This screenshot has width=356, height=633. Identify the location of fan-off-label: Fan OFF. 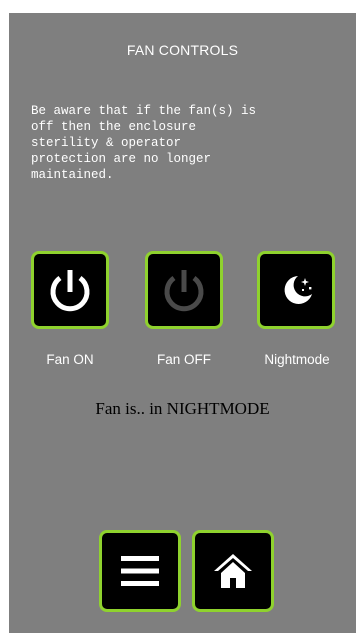
(183, 359).